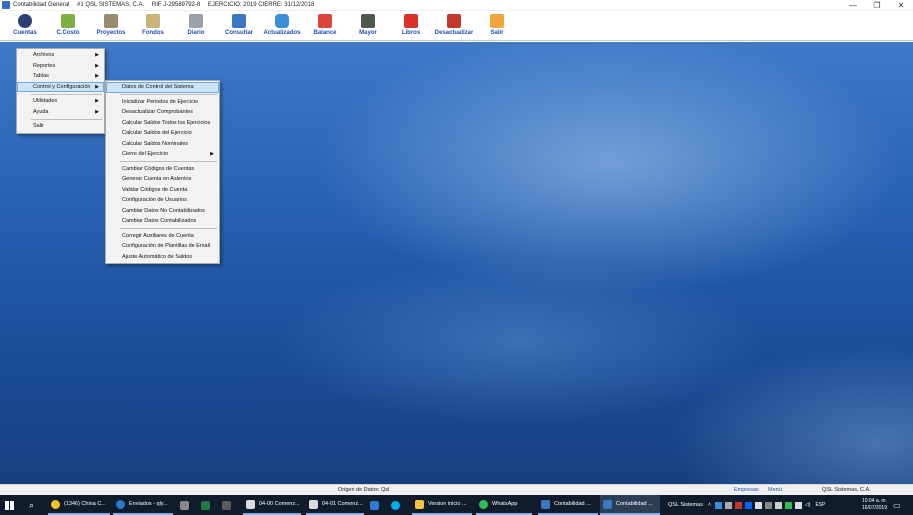 This screenshot has height=515, width=913. I want to click on taskbar-excel, so click(207, 505).